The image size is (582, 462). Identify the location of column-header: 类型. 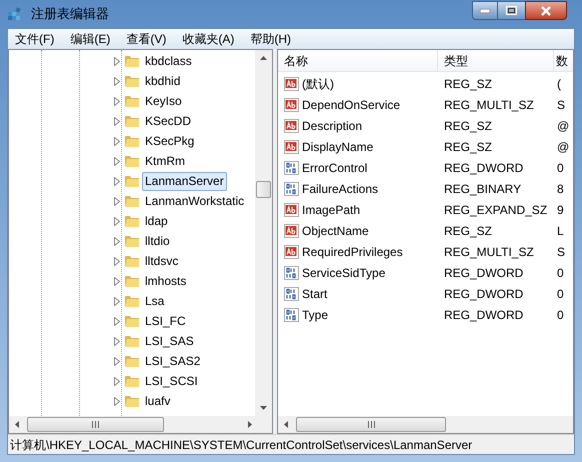
(496, 60).